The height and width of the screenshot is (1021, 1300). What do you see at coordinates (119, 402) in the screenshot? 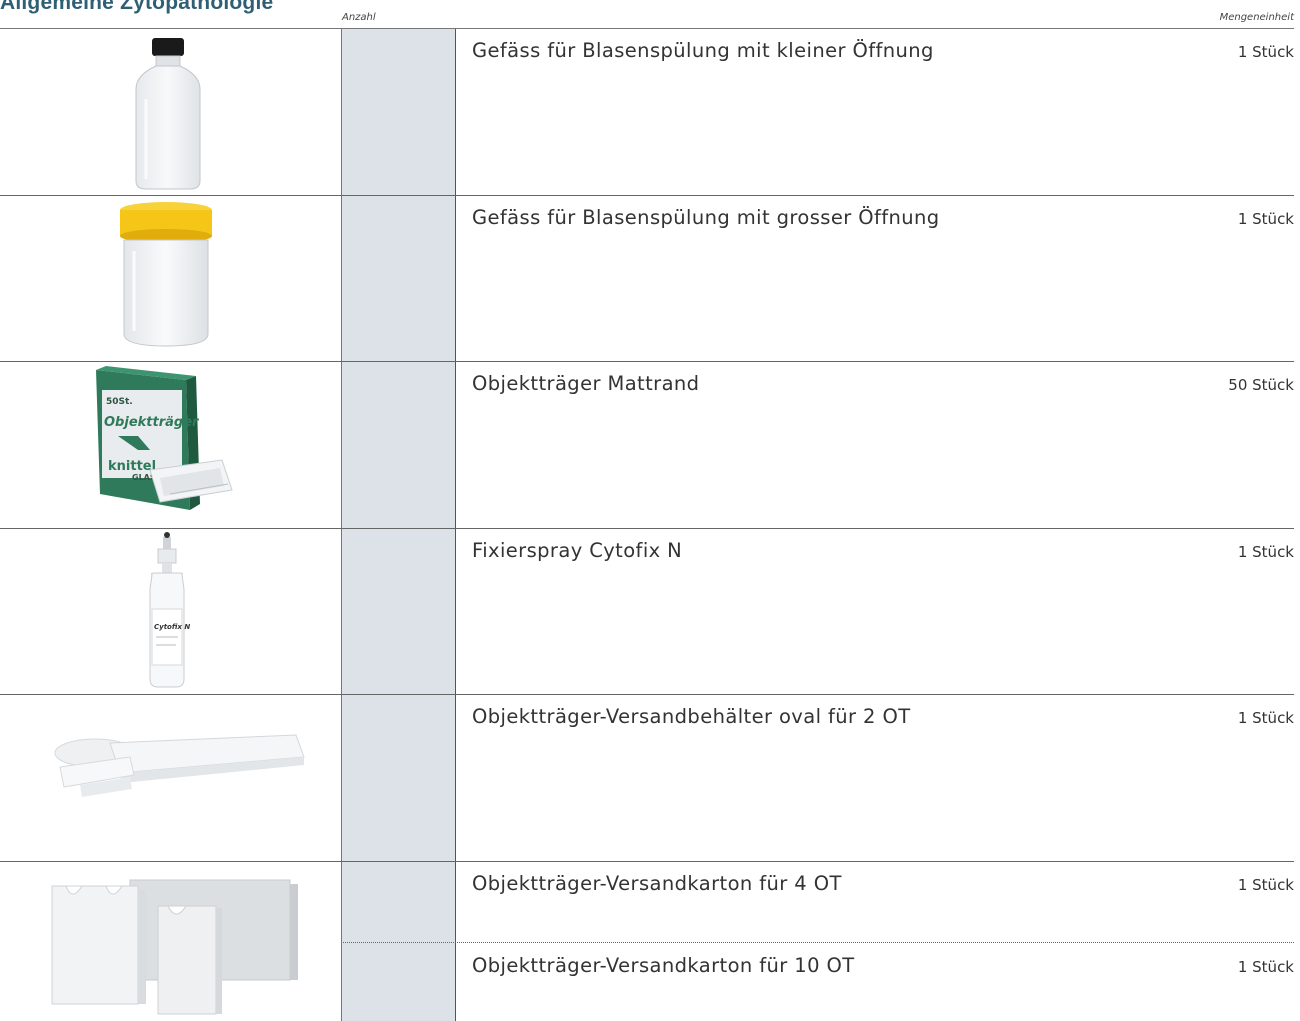
I see `svg-text: 50St.` at bounding box center [119, 402].